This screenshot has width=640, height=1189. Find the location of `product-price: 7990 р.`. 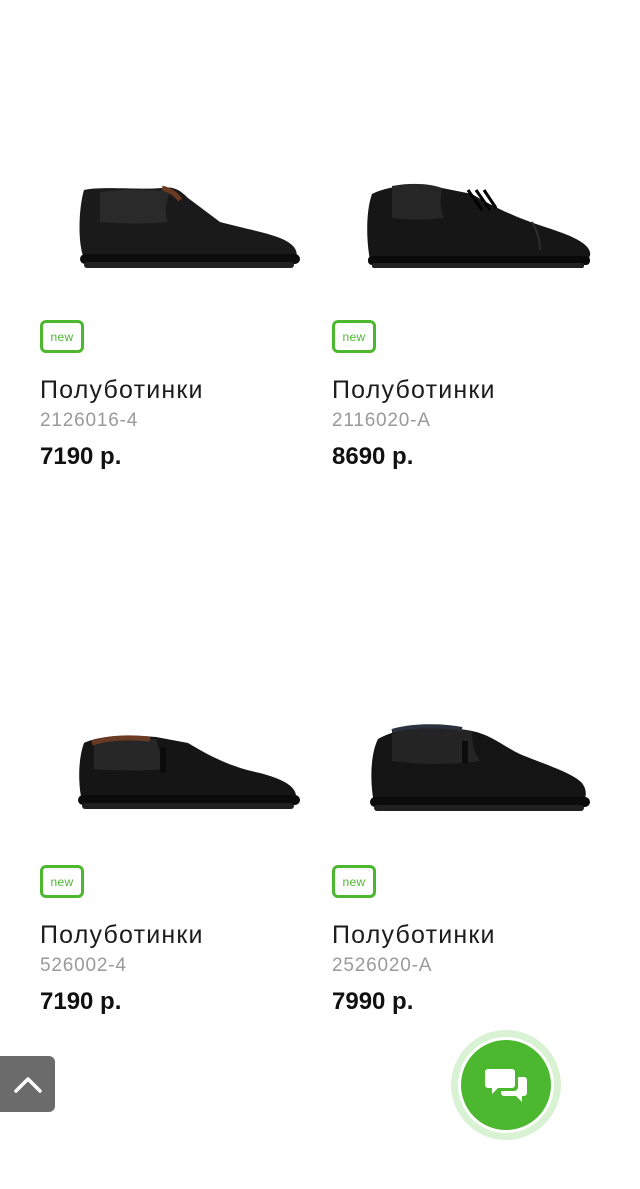

product-price: 7990 р. is located at coordinates (373, 1001).